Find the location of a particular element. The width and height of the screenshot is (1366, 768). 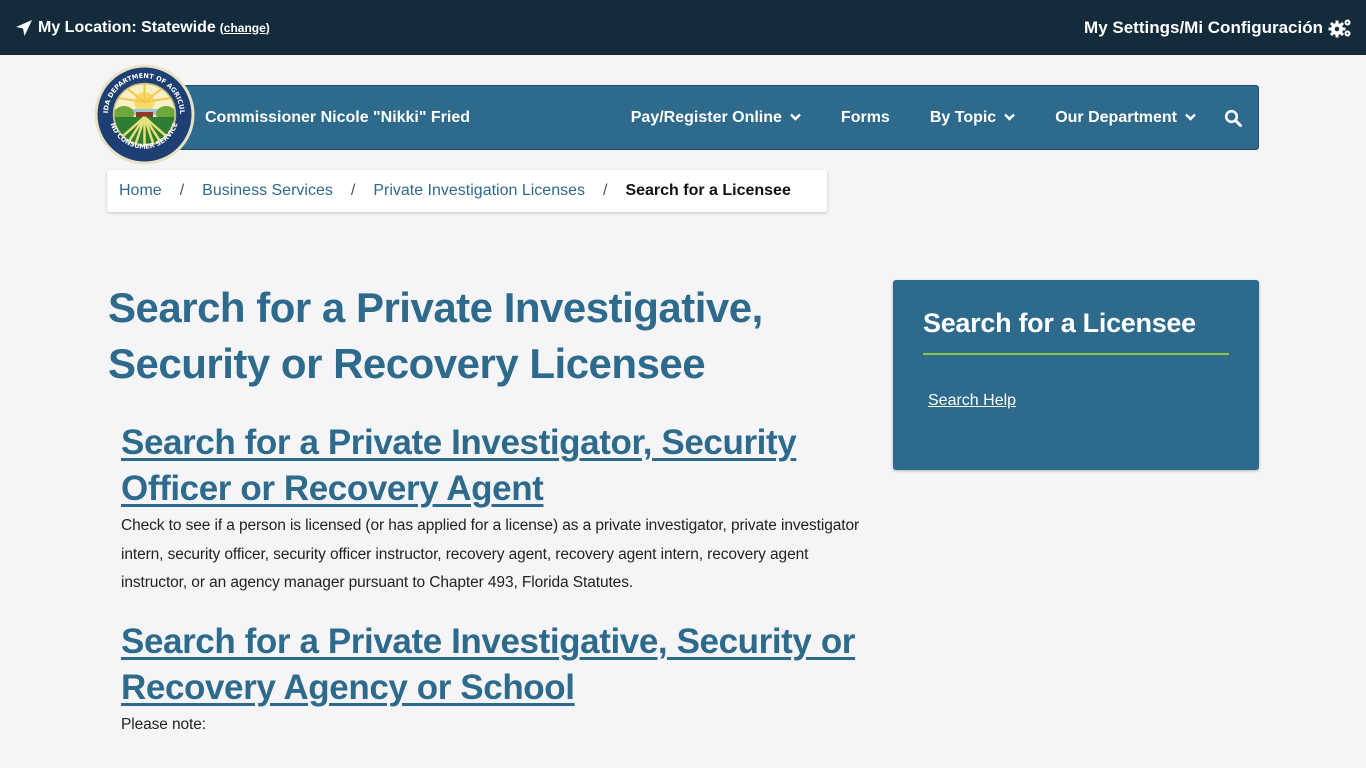

sidebar-card: Search for a Licensee Search Help is located at coordinates (1076, 375).